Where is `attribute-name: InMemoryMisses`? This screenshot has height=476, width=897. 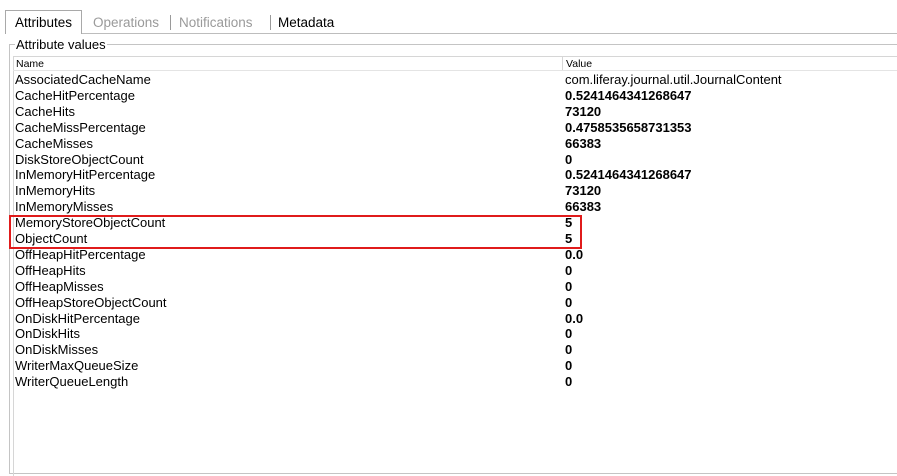
attribute-name: InMemoryMisses is located at coordinates (64, 207).